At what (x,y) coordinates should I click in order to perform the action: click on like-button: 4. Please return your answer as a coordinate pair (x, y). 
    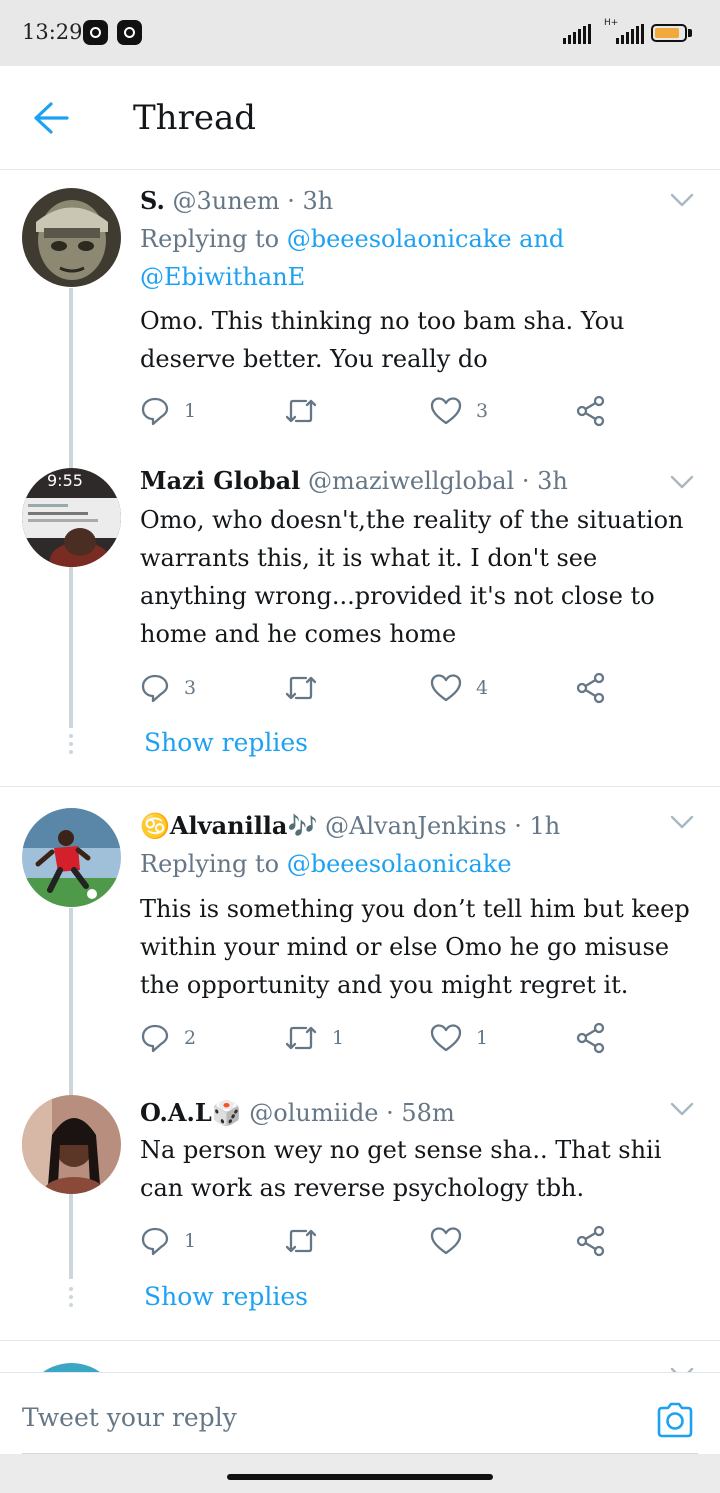
    Looking at the image, I should click on (459, 688).